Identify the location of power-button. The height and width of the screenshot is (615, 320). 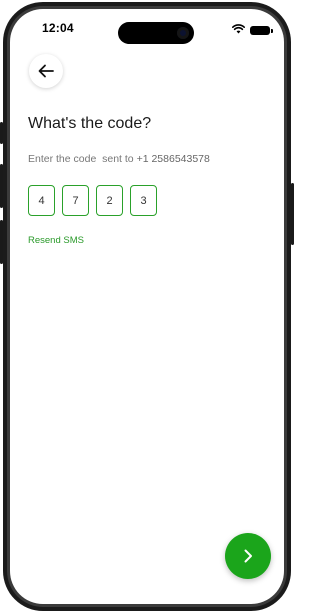
(292, 214).